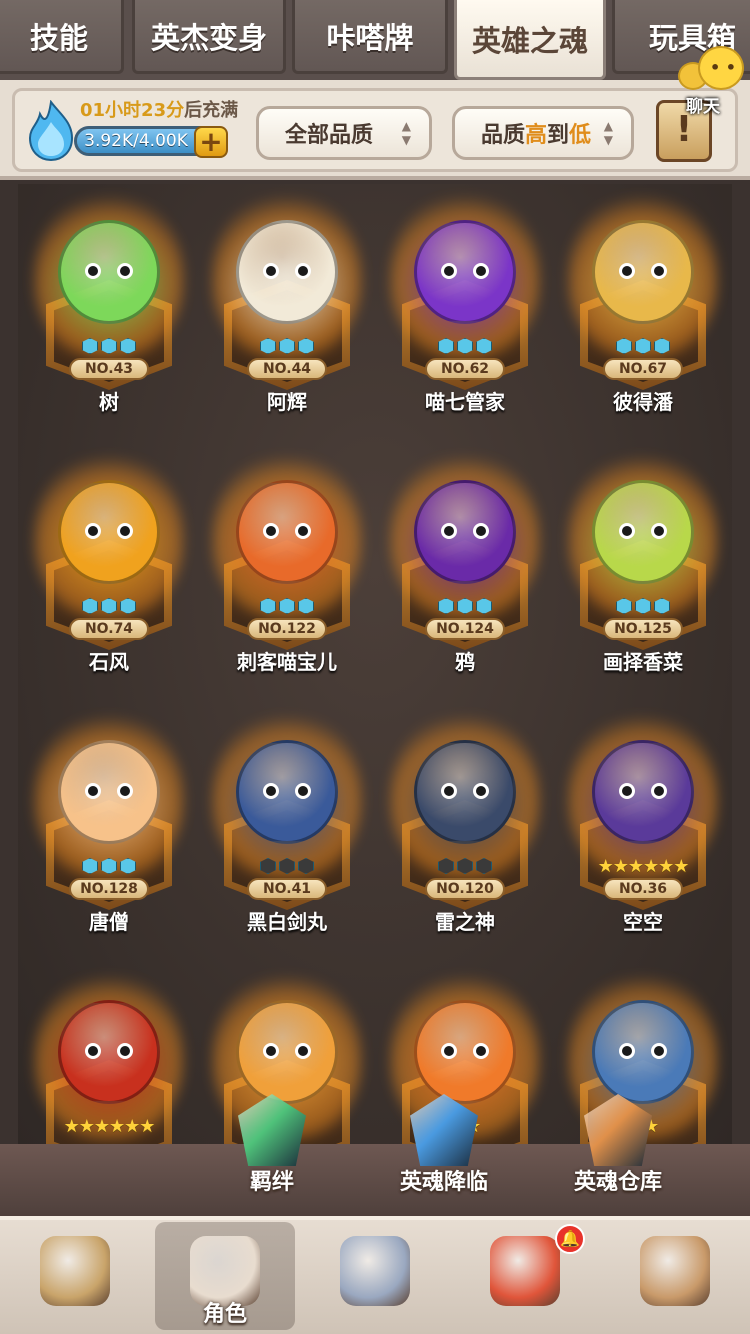 Image resolution: width=750 pixels, height=1334 pixels. I want to click on tab-cards: 咔嗒牌, so click(370, 37).